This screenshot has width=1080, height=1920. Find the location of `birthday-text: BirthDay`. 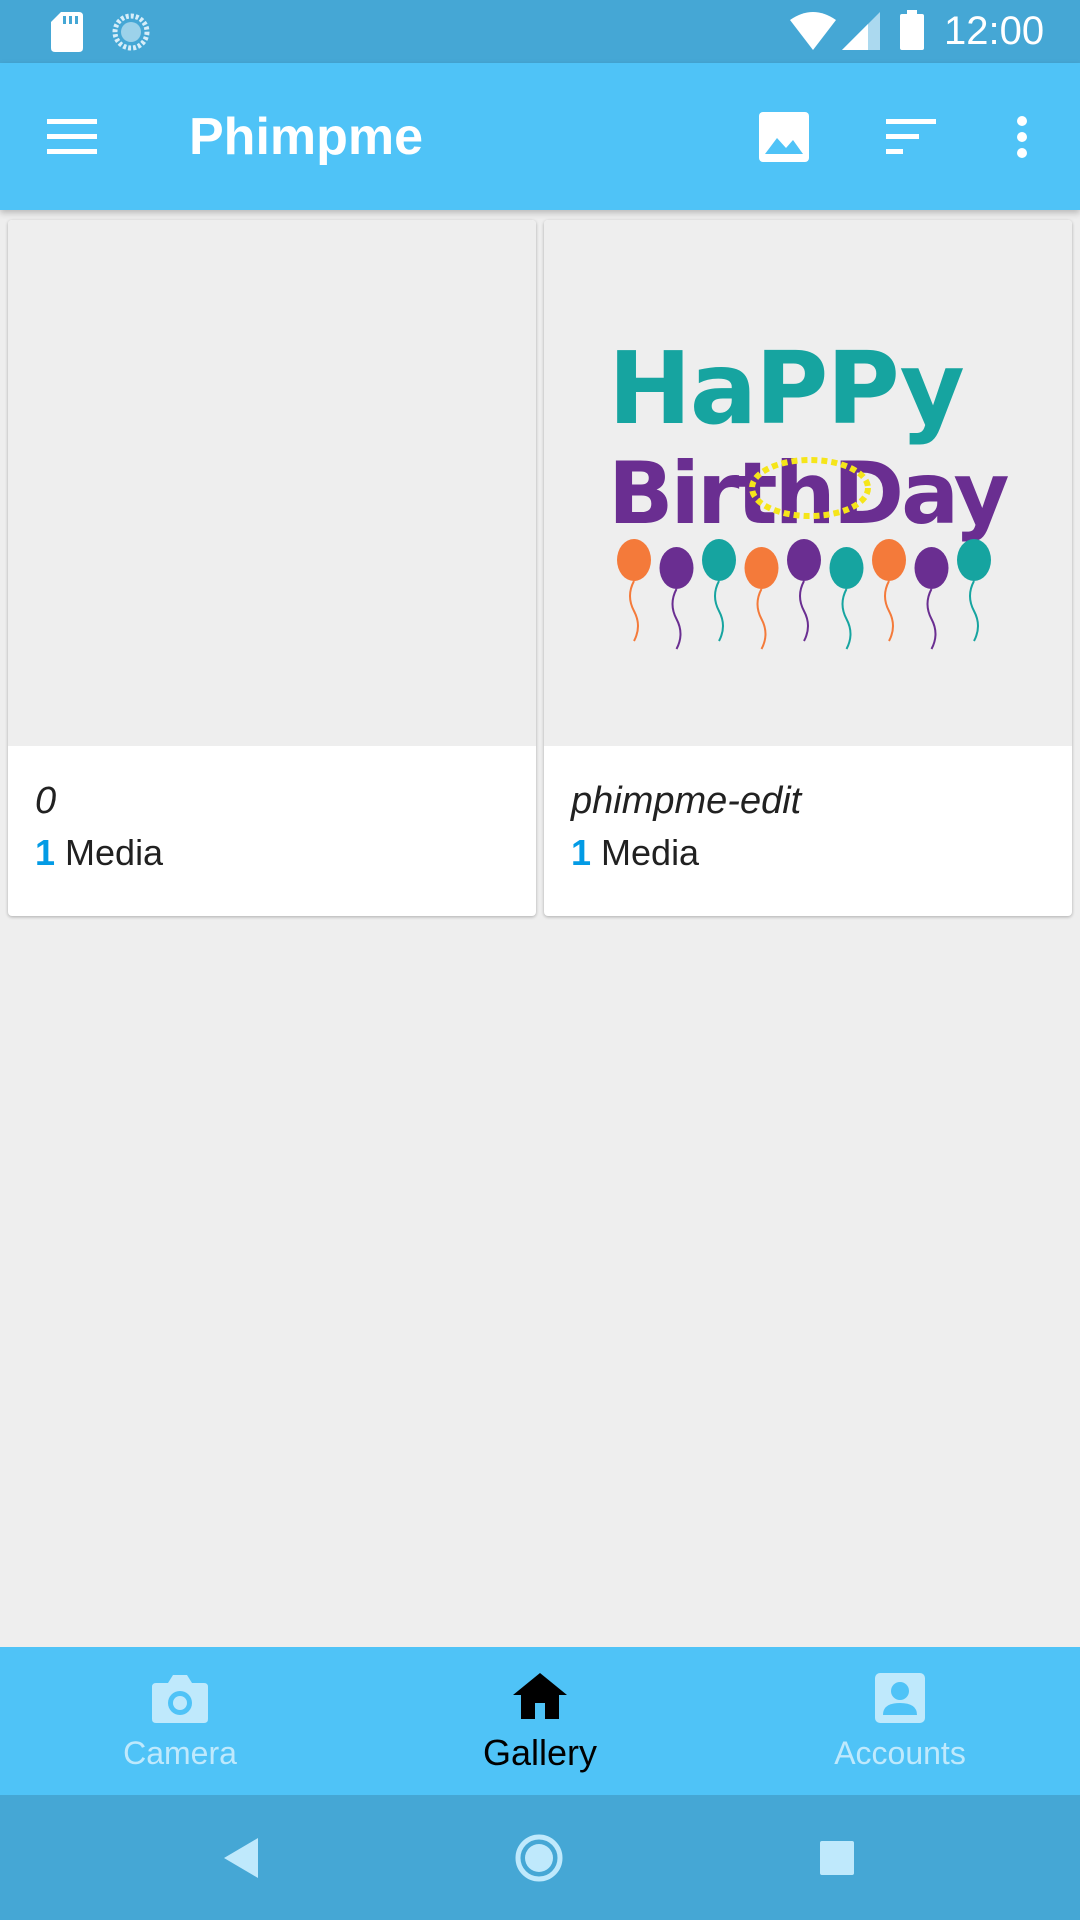

birthday-text: BirthDay is located at coordinates (808, 494).